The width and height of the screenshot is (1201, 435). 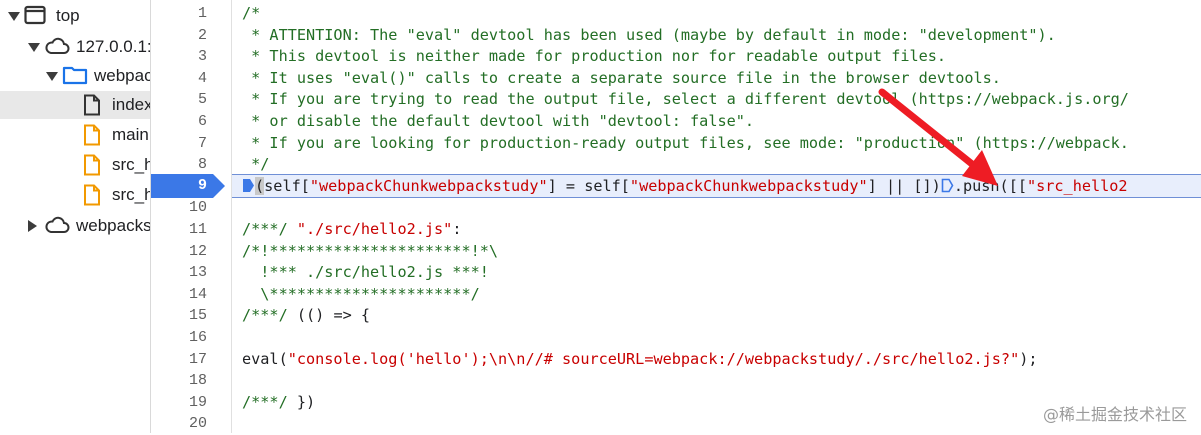 I want to click on line-number: 15, so click(x=179, y=316).